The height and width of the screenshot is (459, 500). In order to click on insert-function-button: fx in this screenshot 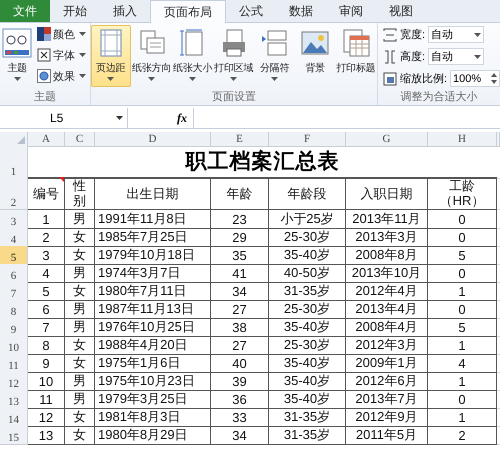, I will do `click(182, 118)`.